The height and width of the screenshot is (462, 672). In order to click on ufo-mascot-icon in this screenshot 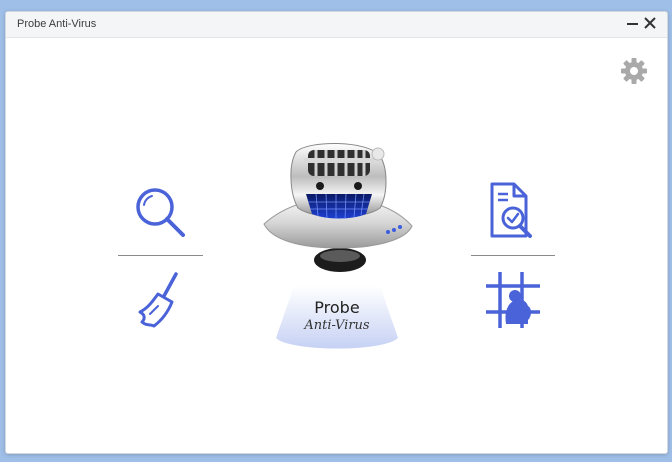, I will do `click(338, 207)`.